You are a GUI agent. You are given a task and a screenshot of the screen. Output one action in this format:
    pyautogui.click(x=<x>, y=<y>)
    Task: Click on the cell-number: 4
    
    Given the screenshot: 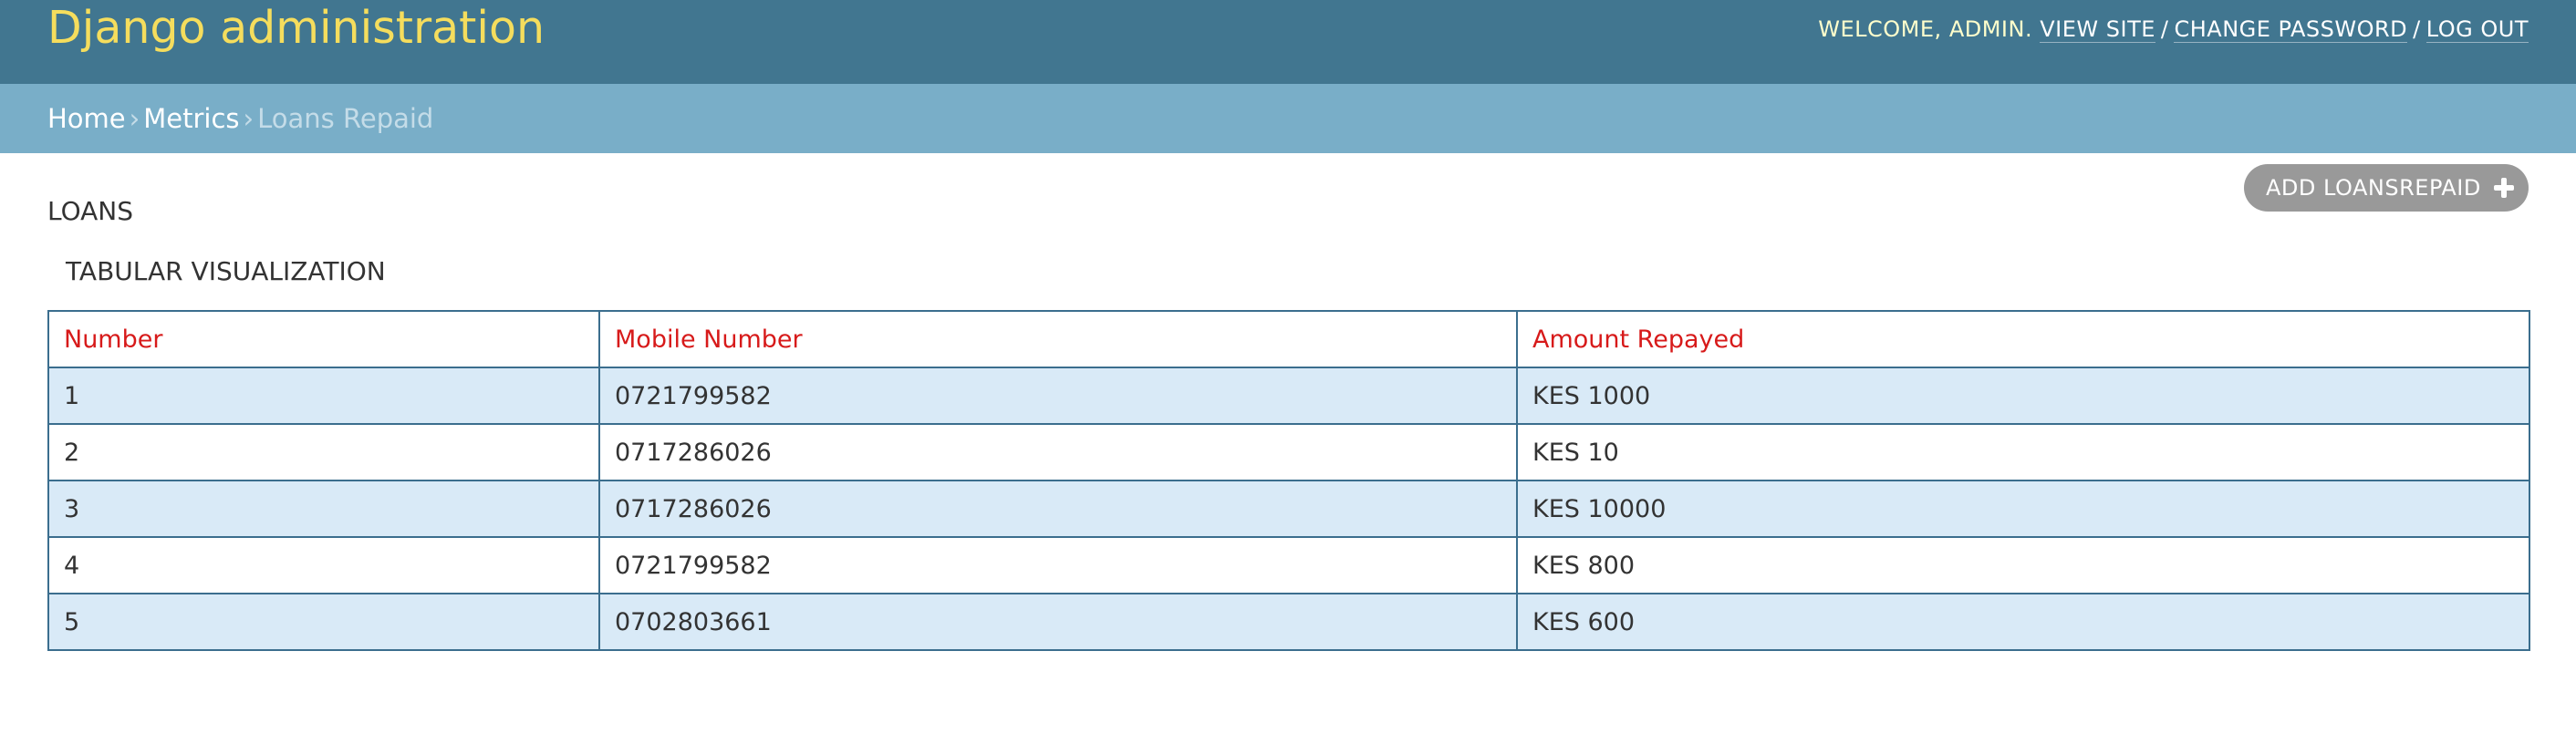 What is the action you would take?
    pyautogui.click(x=323, y=565)
    